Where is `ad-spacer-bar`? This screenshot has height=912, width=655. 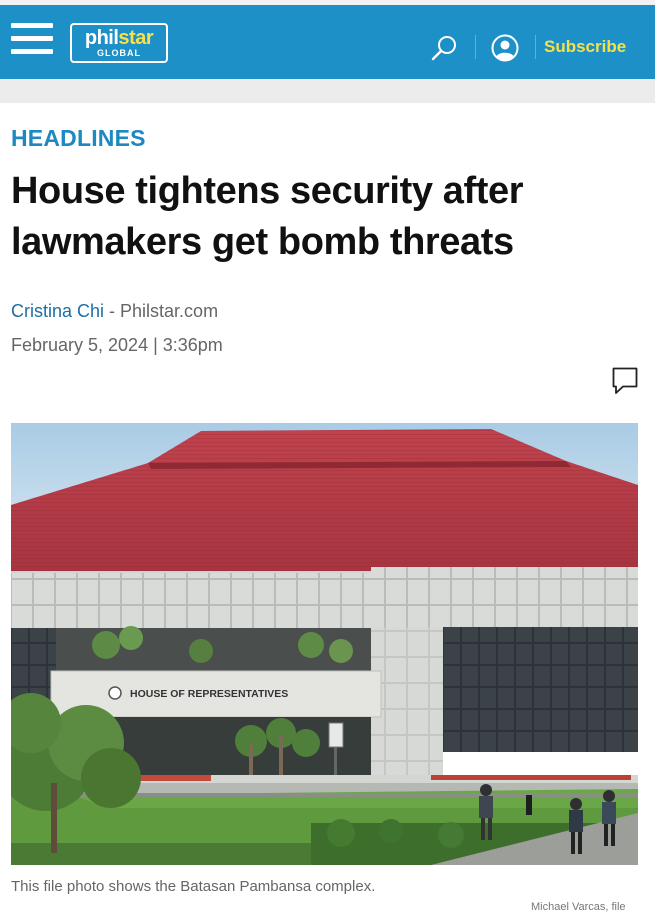
ad-spacer-bar is located at coordinates (327, 91).